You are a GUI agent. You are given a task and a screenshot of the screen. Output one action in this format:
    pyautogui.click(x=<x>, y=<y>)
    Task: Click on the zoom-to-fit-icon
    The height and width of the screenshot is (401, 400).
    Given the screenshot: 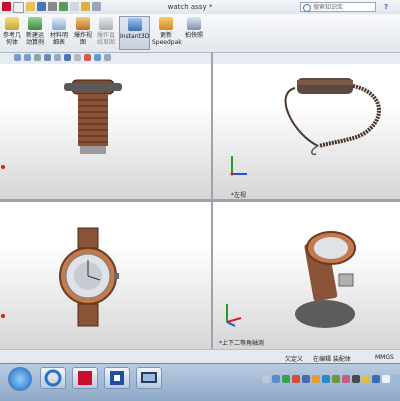 What is the action you would take?
    pyautogui.click(x=17, y=57)
    